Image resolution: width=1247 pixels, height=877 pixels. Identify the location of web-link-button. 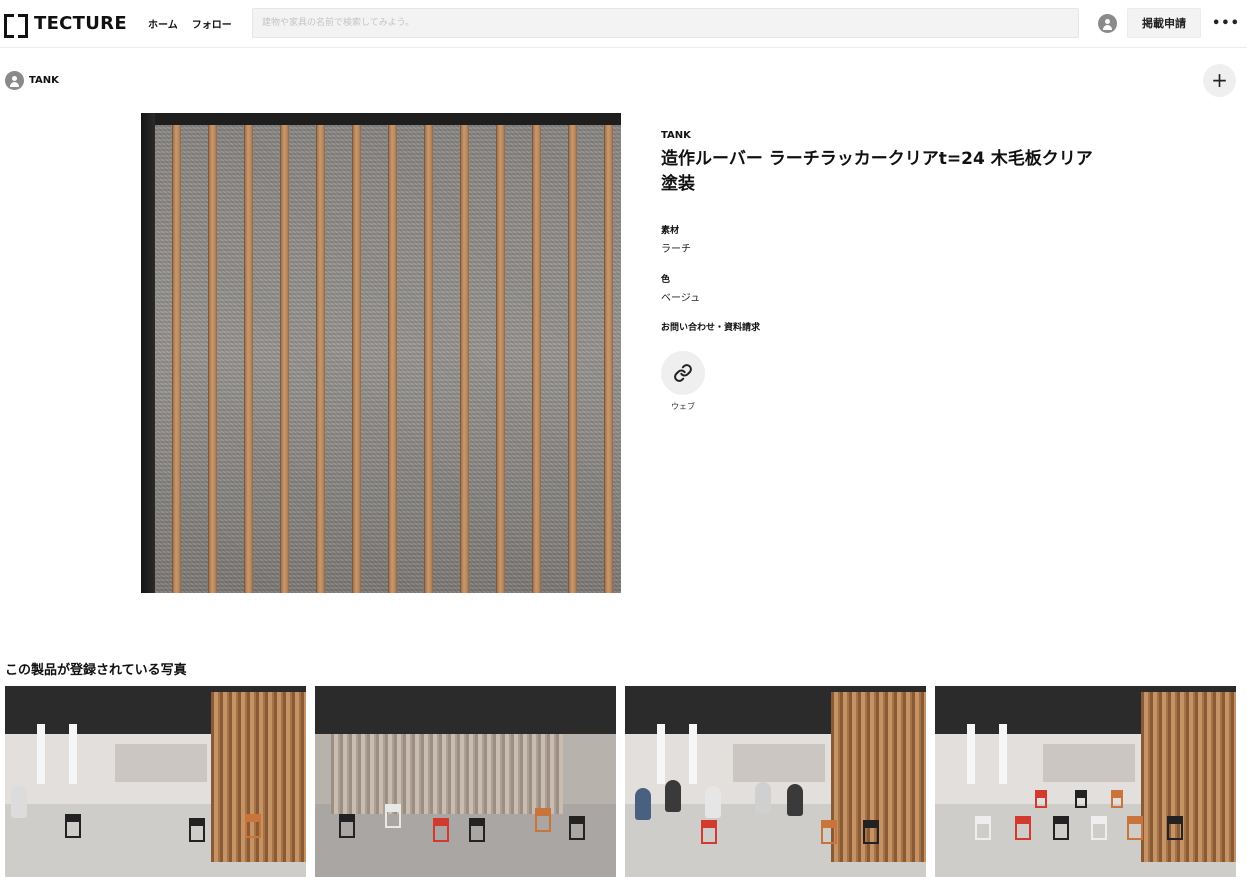
(683, 373).